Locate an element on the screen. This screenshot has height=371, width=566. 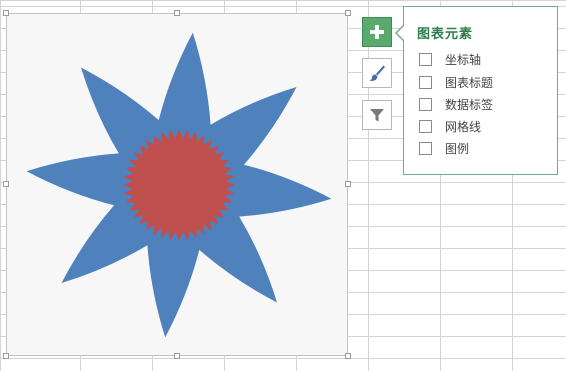
chart-title-checkbox is located at coordinates (425, 82).